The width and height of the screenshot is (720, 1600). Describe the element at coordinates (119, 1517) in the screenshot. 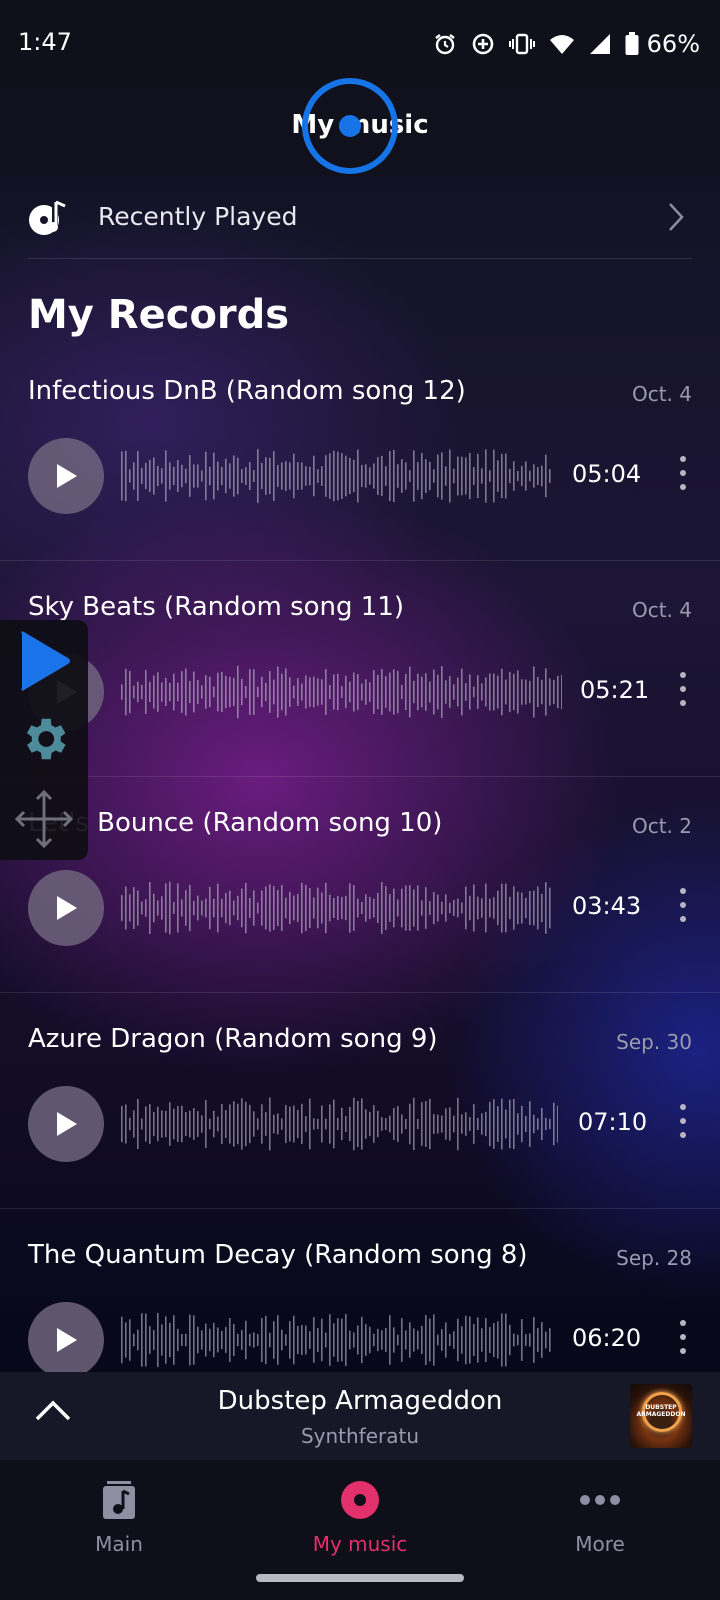

I see `nav-item-main: Main` at that location.